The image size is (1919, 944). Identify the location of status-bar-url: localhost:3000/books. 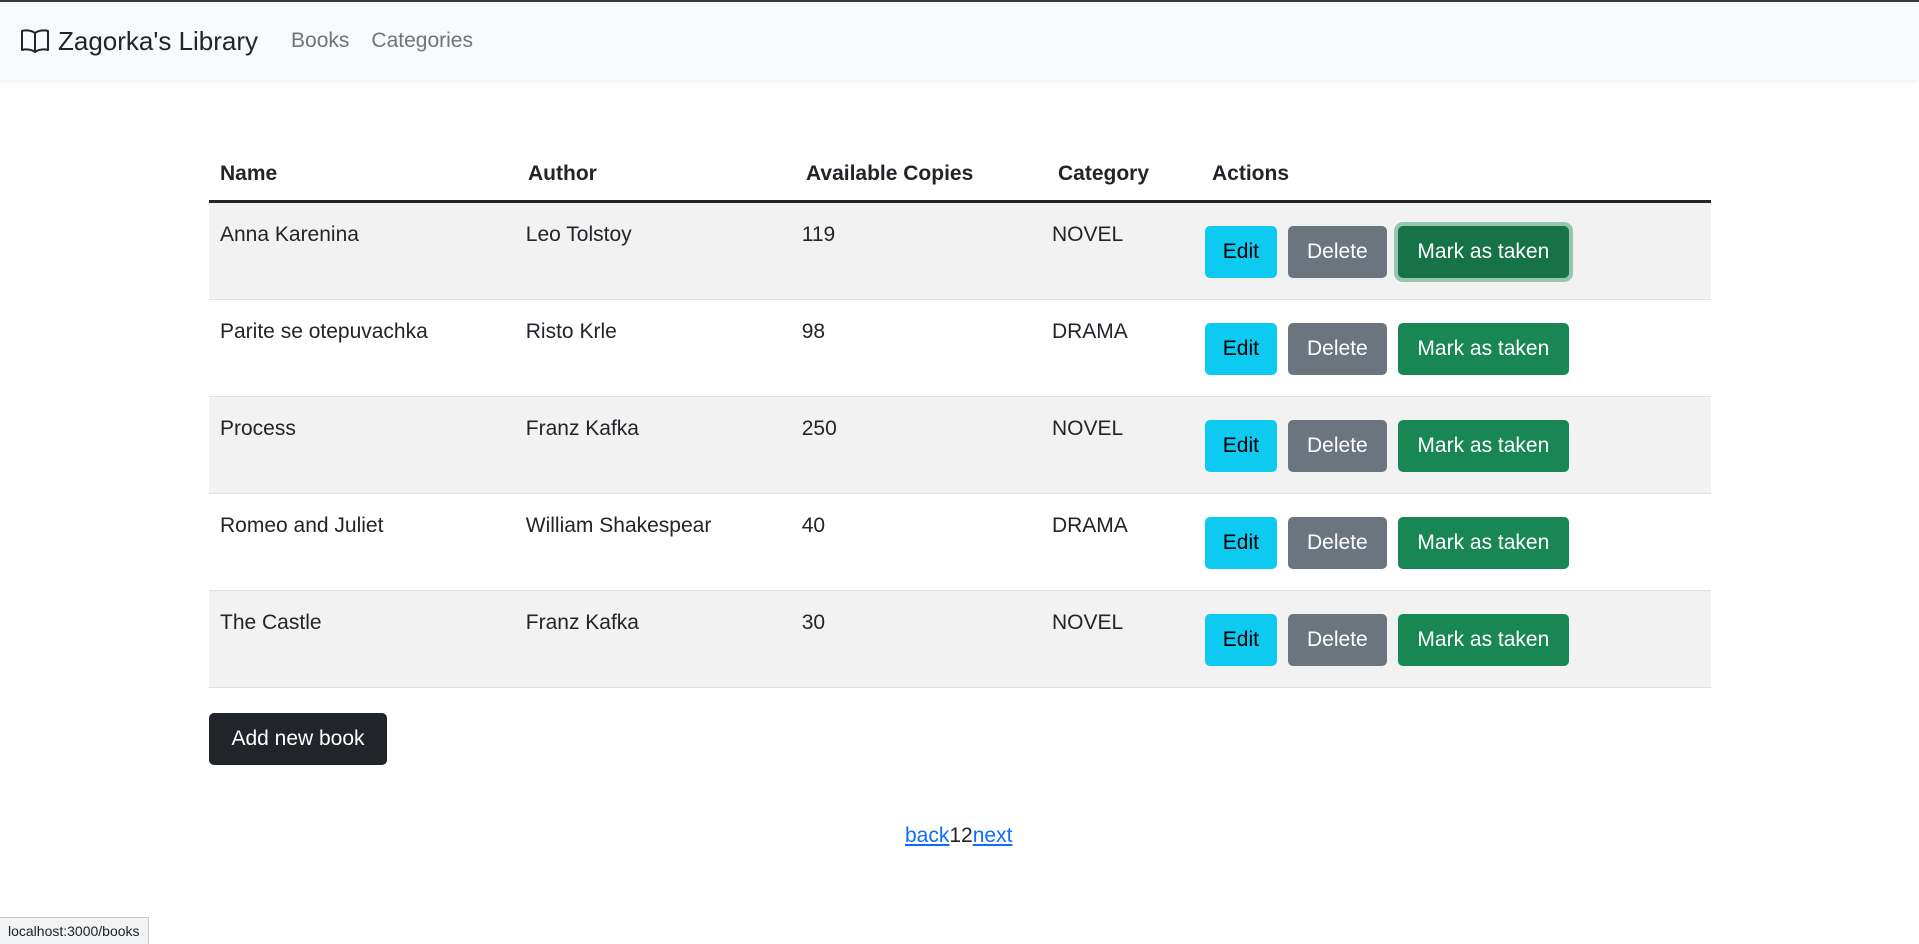
(74, 930).